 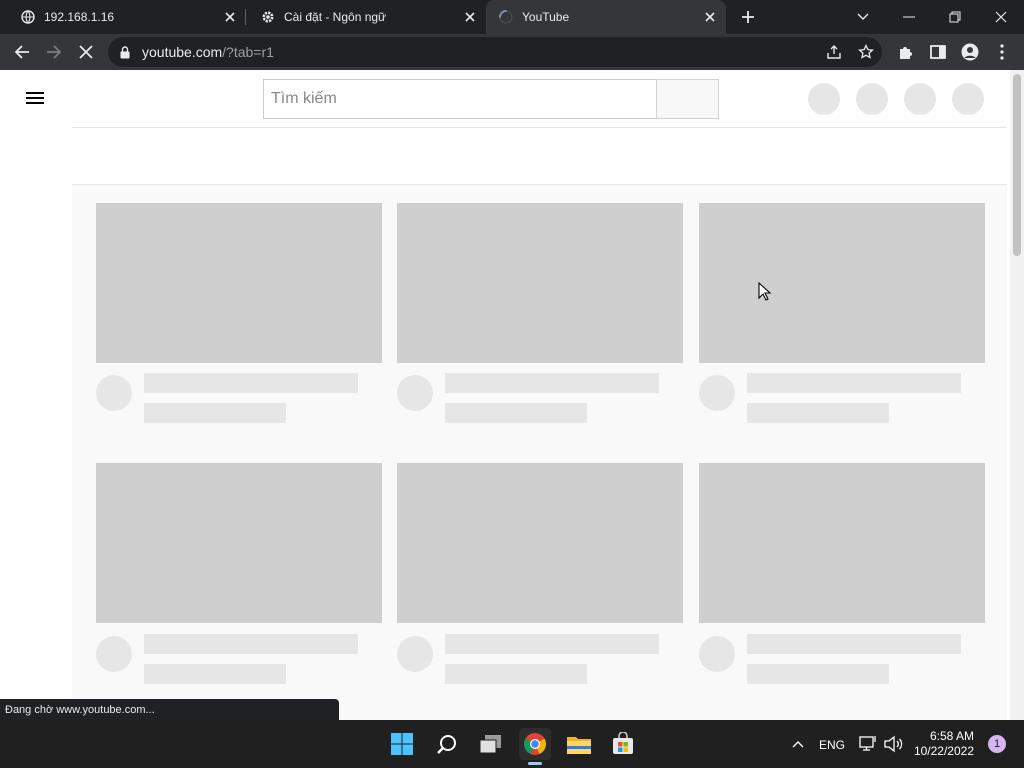 What do you see at coordinates (1002, 52) in the screenshot?
I see `more-menu-icon` at bounding box center [1002, 52].